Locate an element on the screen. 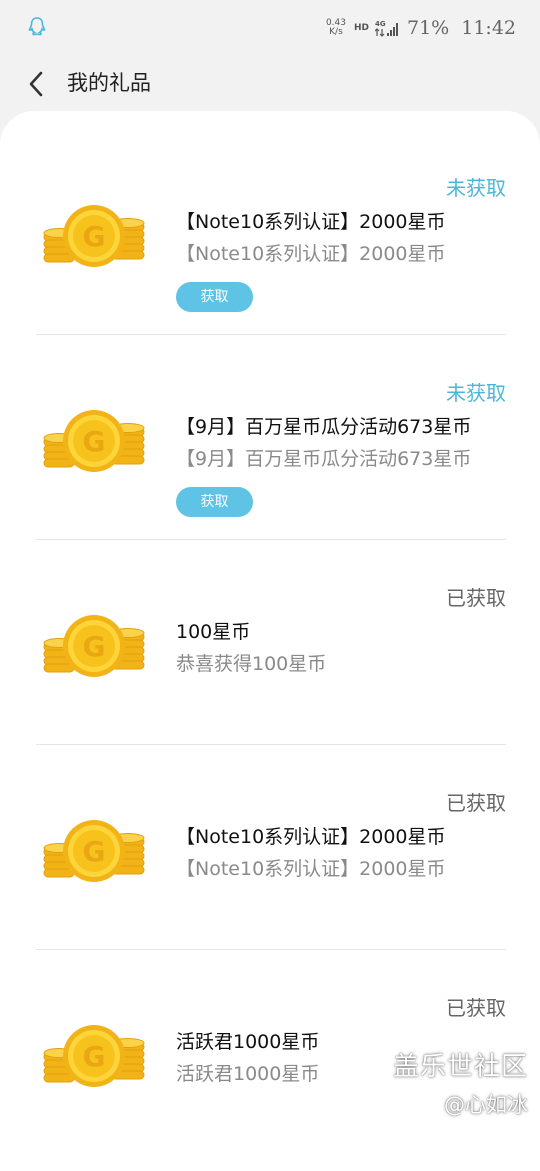 Image resolution: width=540 pixels, height=1171 pixels. network-speed: 0.43 K/s is located at coordinates (335, 27).